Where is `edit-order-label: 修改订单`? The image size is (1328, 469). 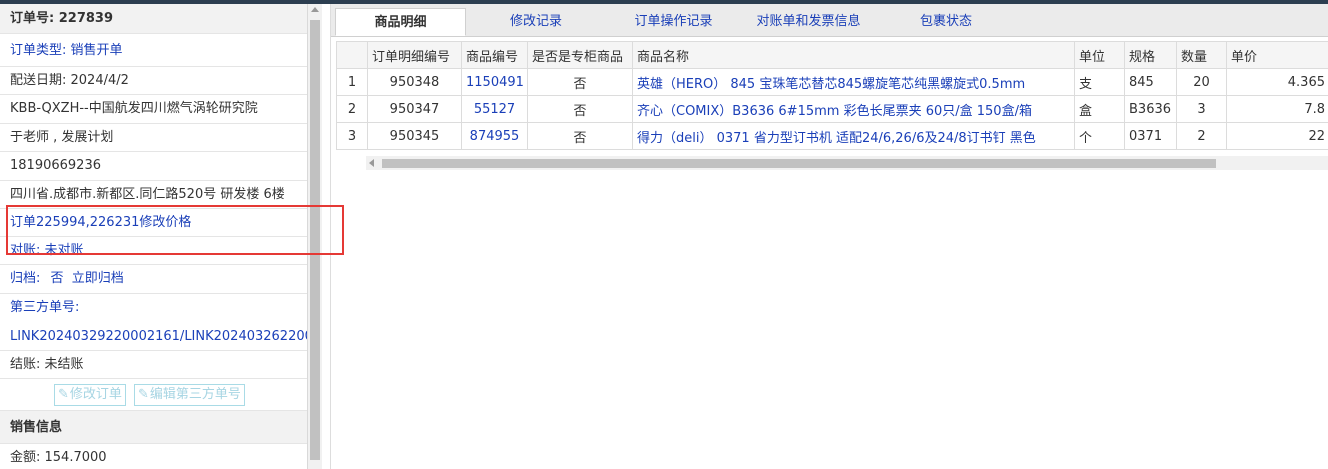 edit-order-label: 修改订单 is located at coordinates (95, 394).